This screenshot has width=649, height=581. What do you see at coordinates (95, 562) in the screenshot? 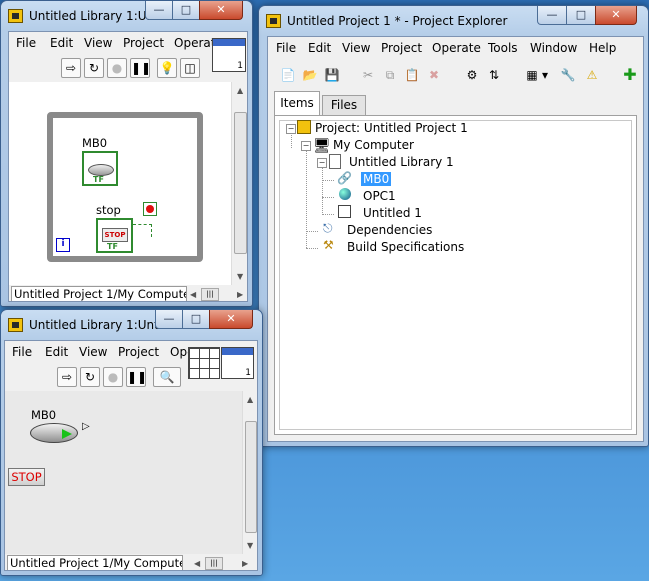
I see `context-status: Untitled Project 1/My Computer` at bounding box center [95, 562].